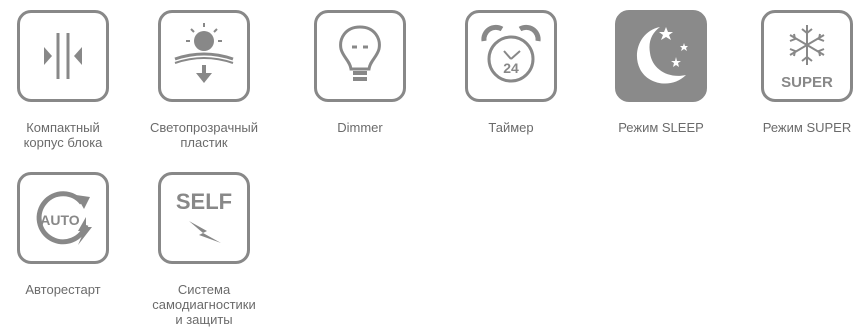 This screenshot has width=862, height=327. What do you see at coordinates (661, 127) in the screenshot?
I see `feature-label: Режим SLEEP` at bounding box center [661, 127].